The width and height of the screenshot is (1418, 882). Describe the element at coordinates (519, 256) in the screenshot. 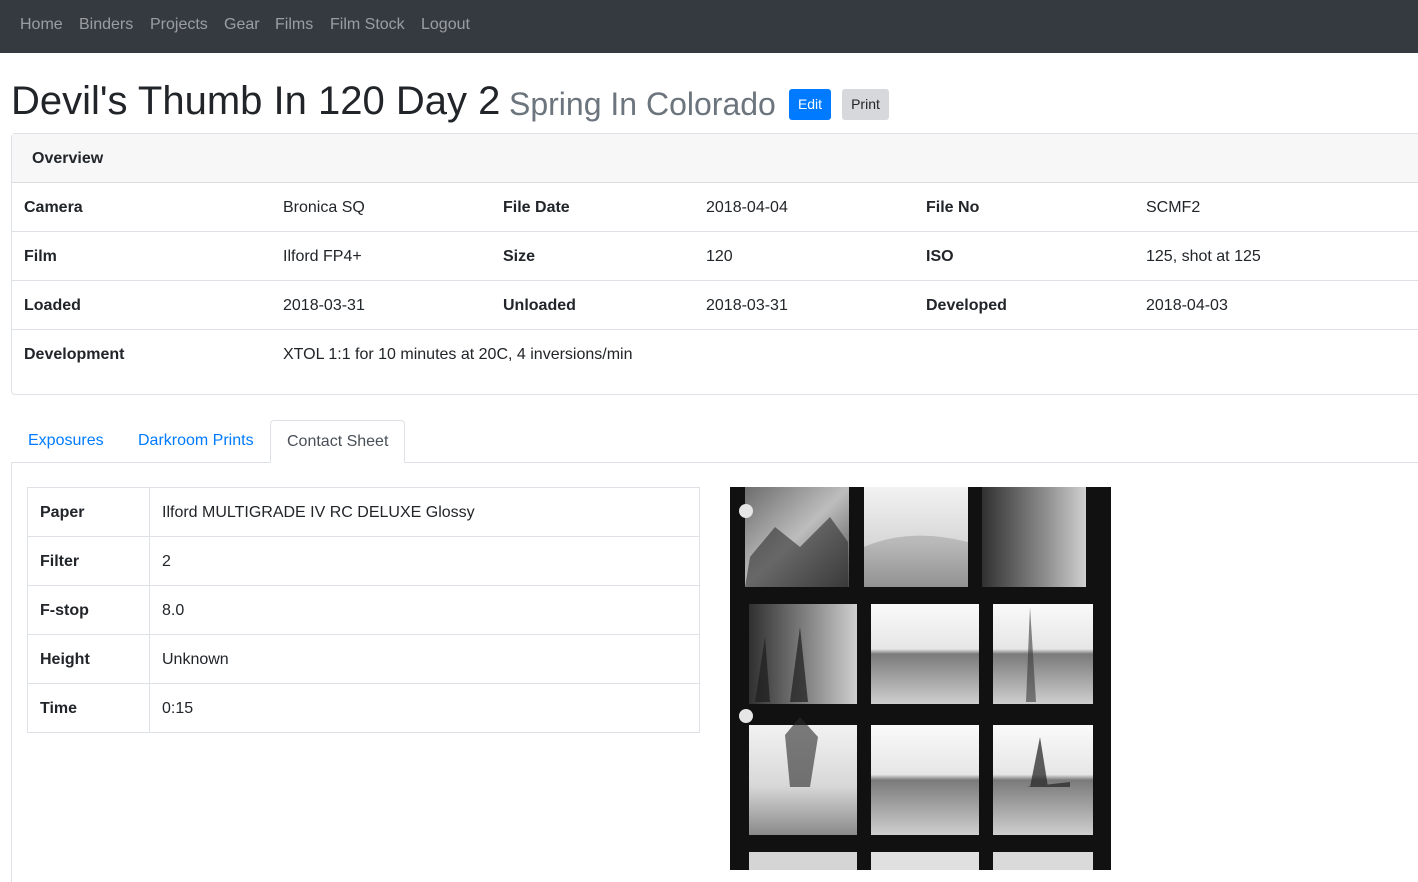

I see `overview-label: Size` at that location.